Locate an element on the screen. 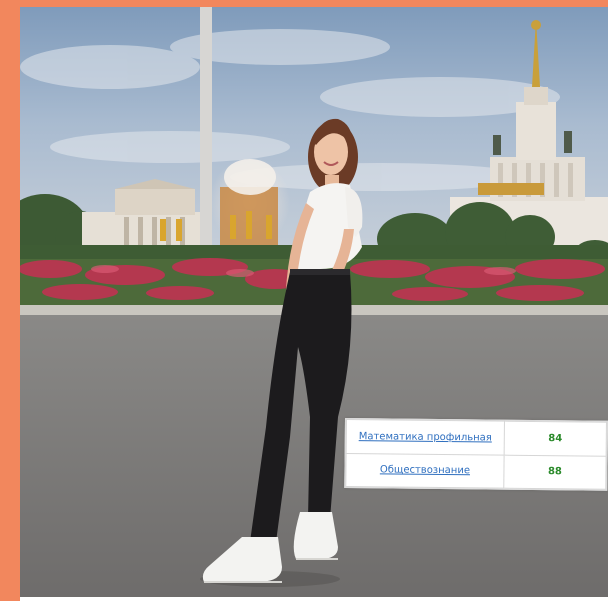 The image size is (608, 601). frame-accent-left is located at coordinates (10, 300).